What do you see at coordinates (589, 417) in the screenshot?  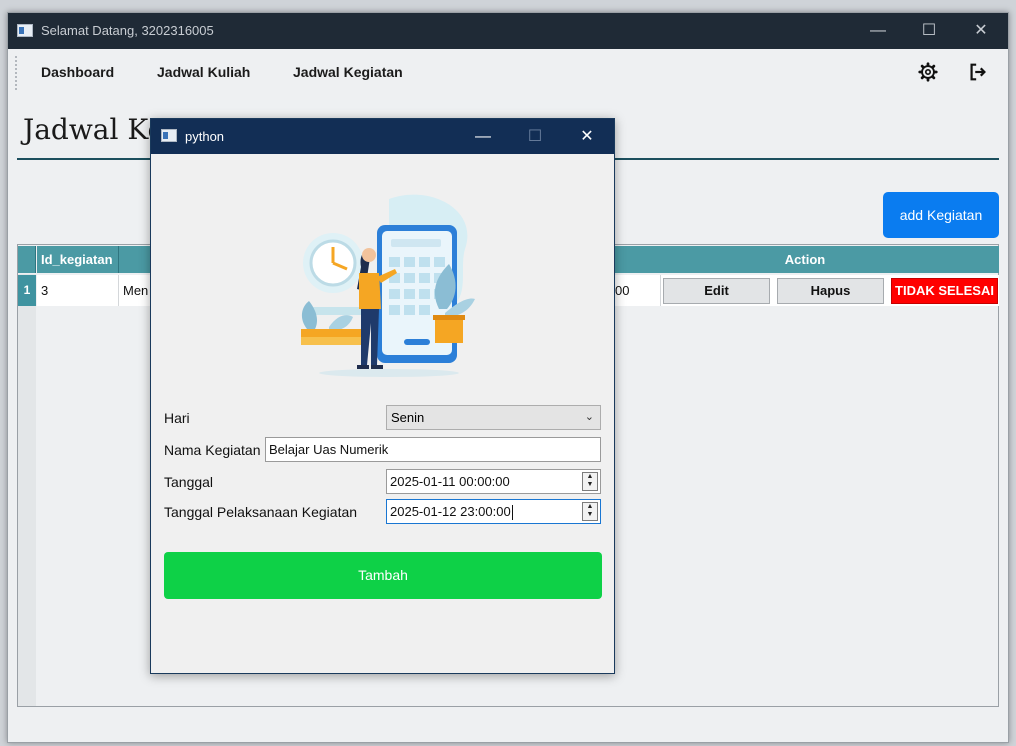 I see `chevron-down-icon: ⌄` at bounding box center [589, 417].